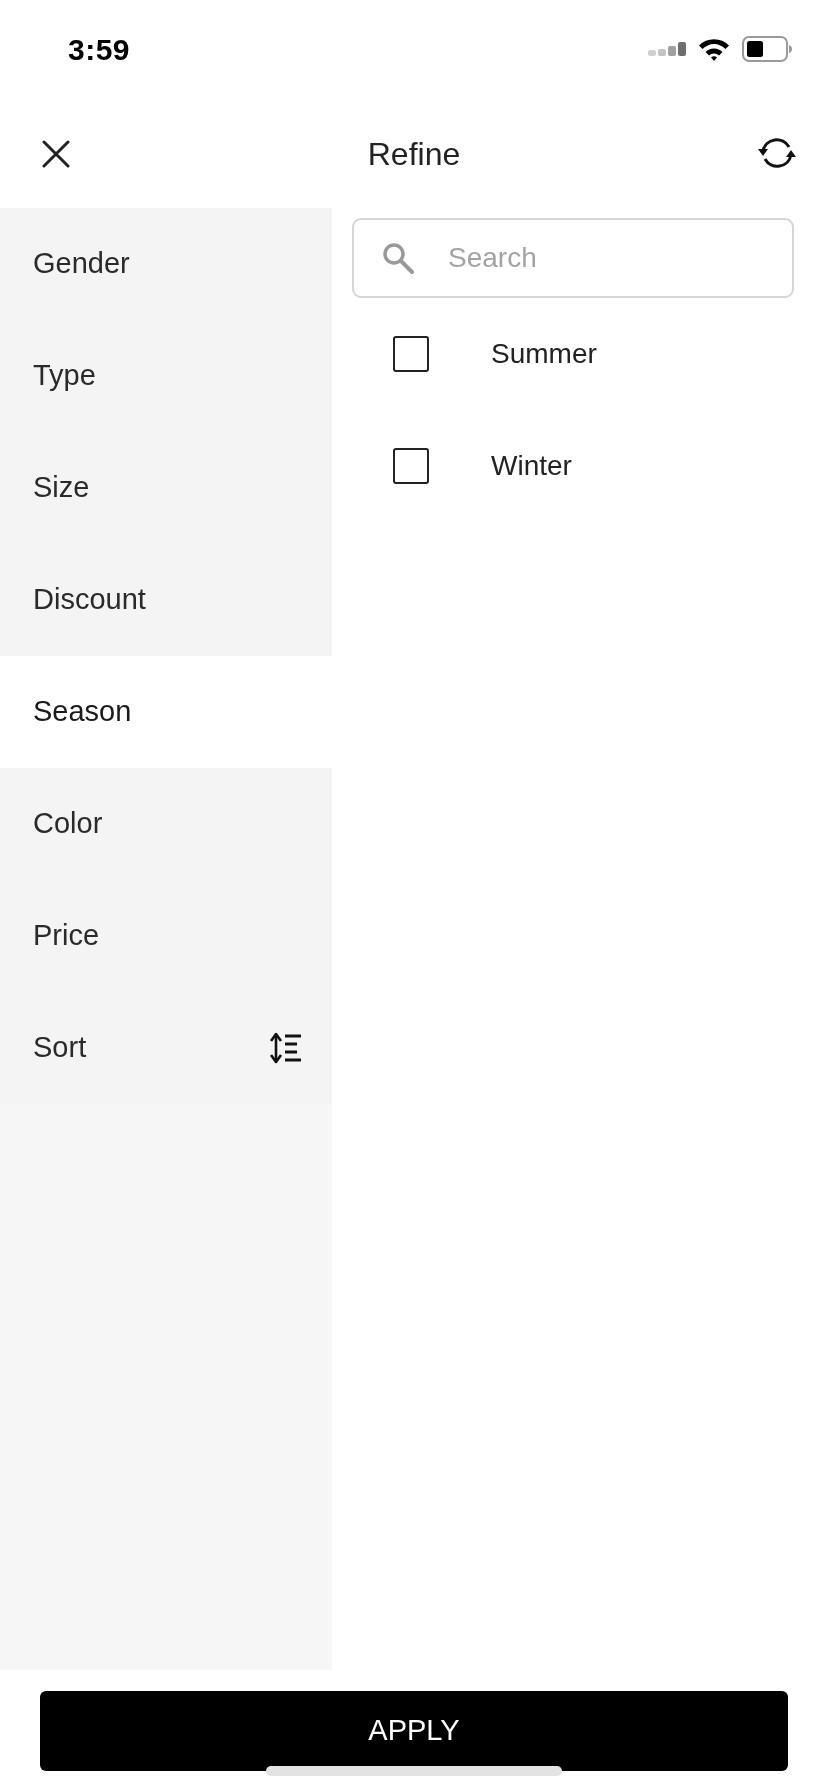 This screenshot has height=1792, width=828. What do you see at coordinates (531, 466) in the screenshot?
I see `option-label: Winter` at bounding box center [531, 466].